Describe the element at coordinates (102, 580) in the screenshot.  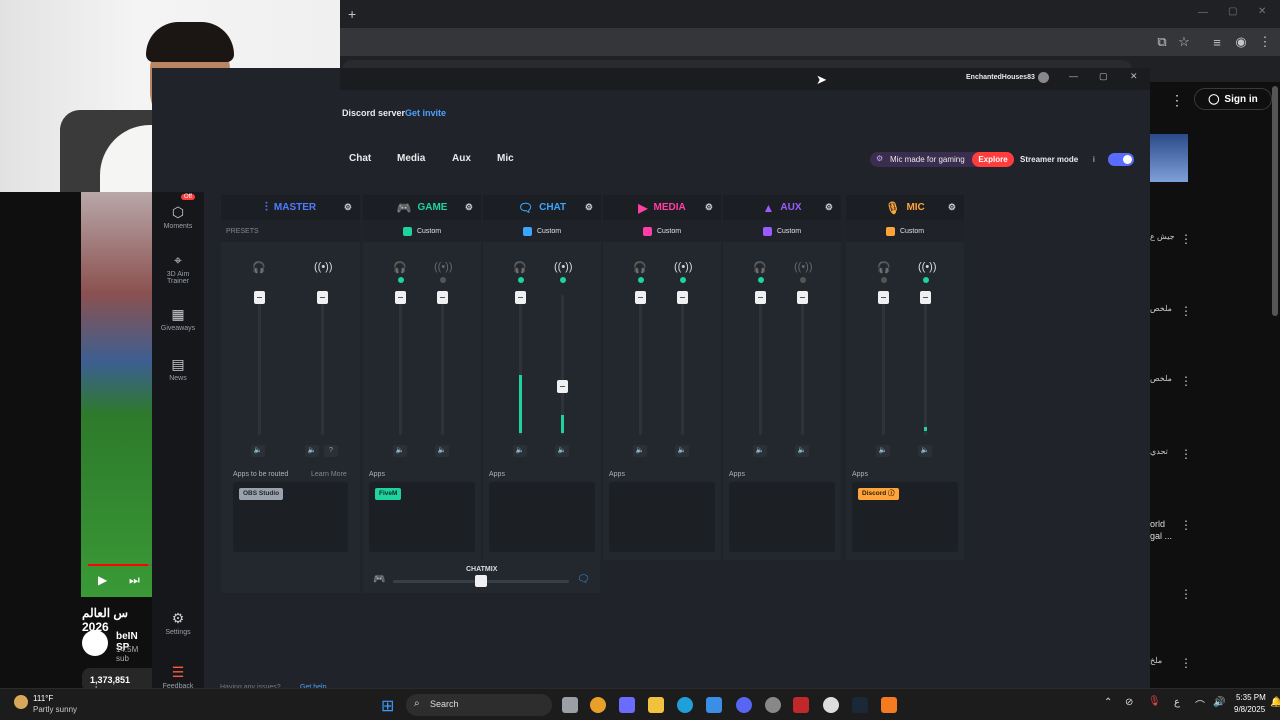
I see `play-icon: ▶` at that location.